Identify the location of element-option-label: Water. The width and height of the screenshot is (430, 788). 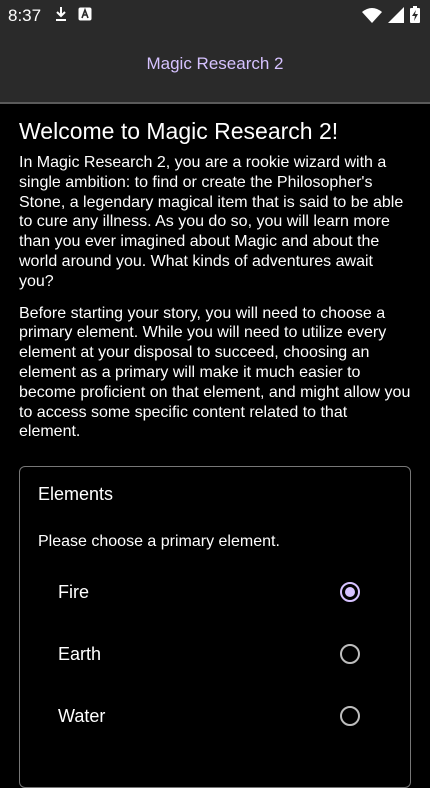
(82, 715).